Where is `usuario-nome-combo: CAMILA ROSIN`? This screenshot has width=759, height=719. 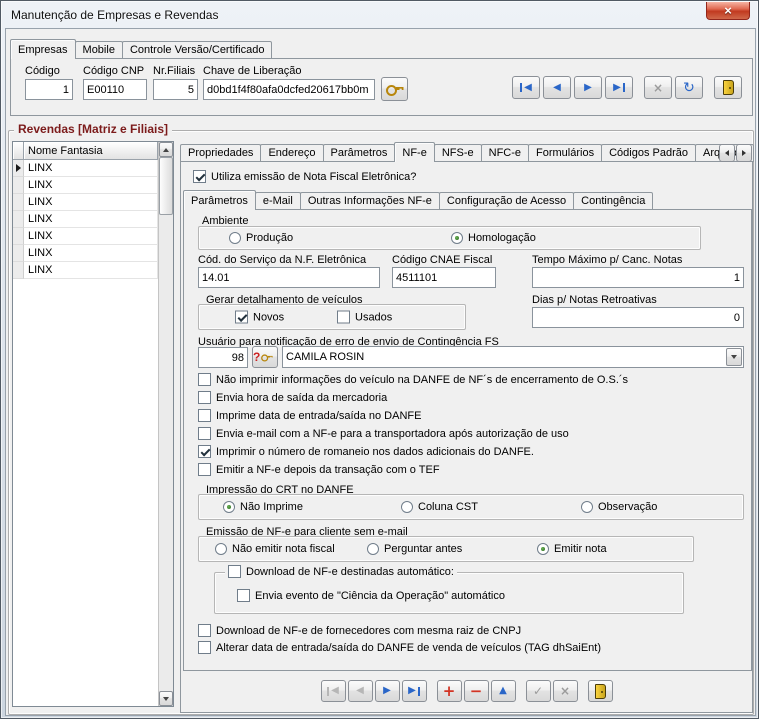 usuario-nome-combo: CAMILA ROSIN is located at coordinates (513, 357).